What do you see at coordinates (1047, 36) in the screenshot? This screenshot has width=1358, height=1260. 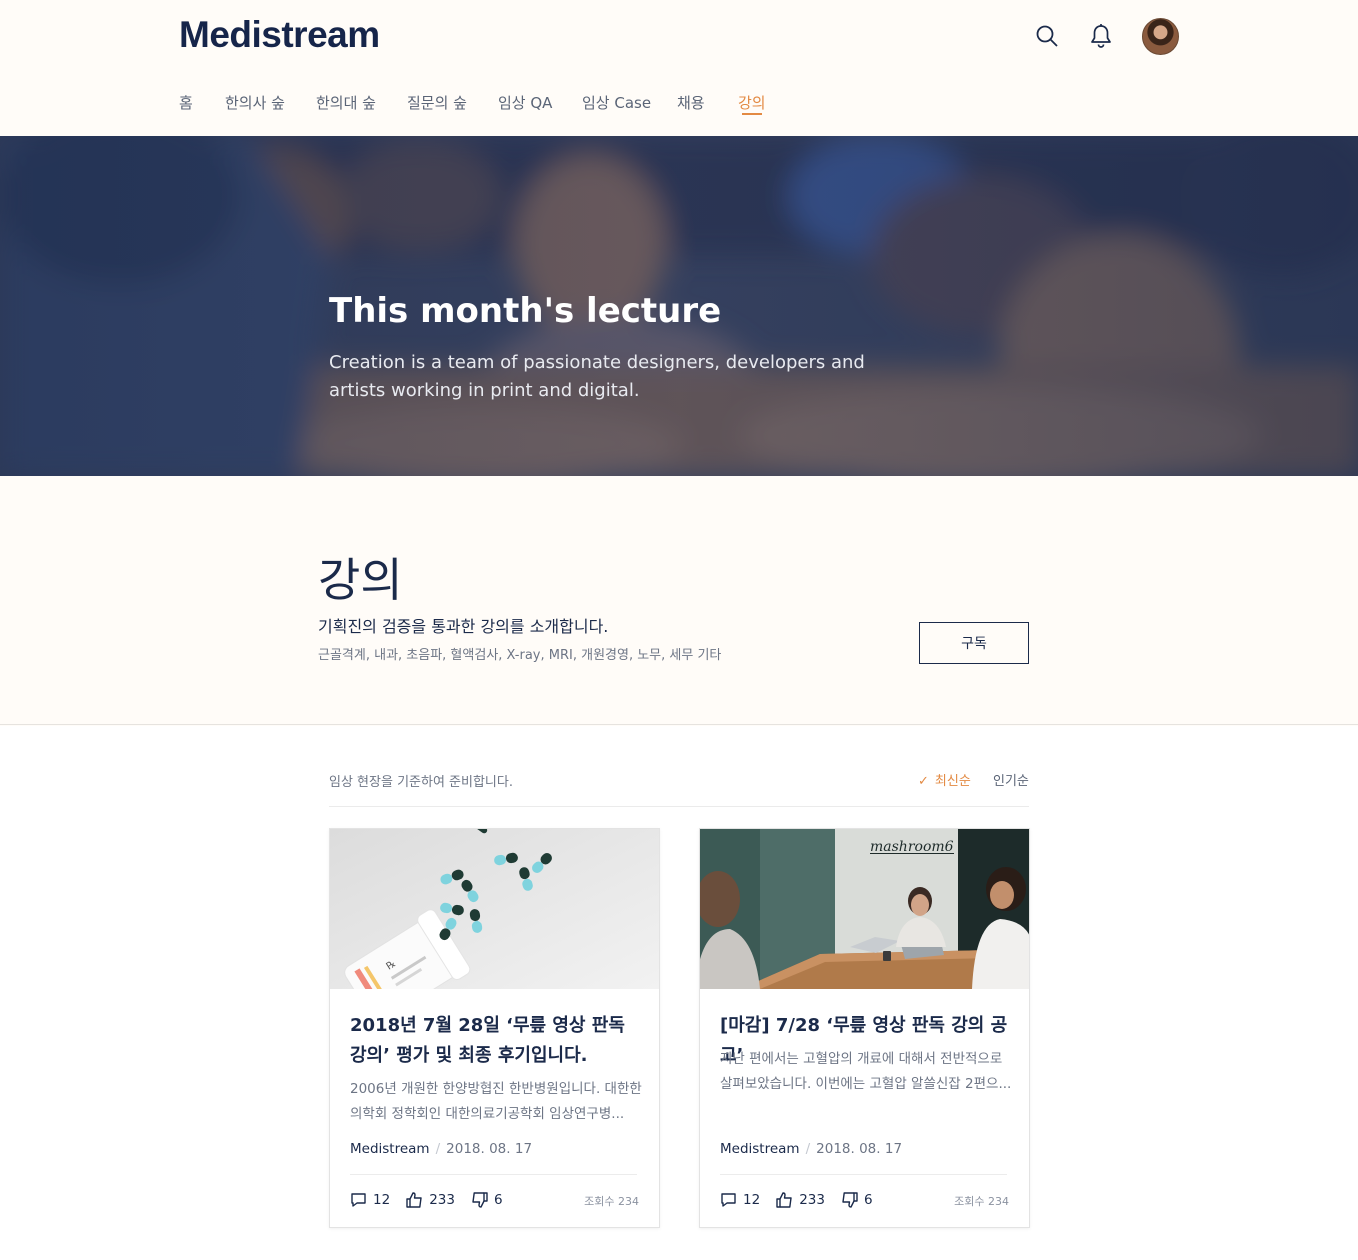 I see `search-icon` at bounding box center [1047, 36].